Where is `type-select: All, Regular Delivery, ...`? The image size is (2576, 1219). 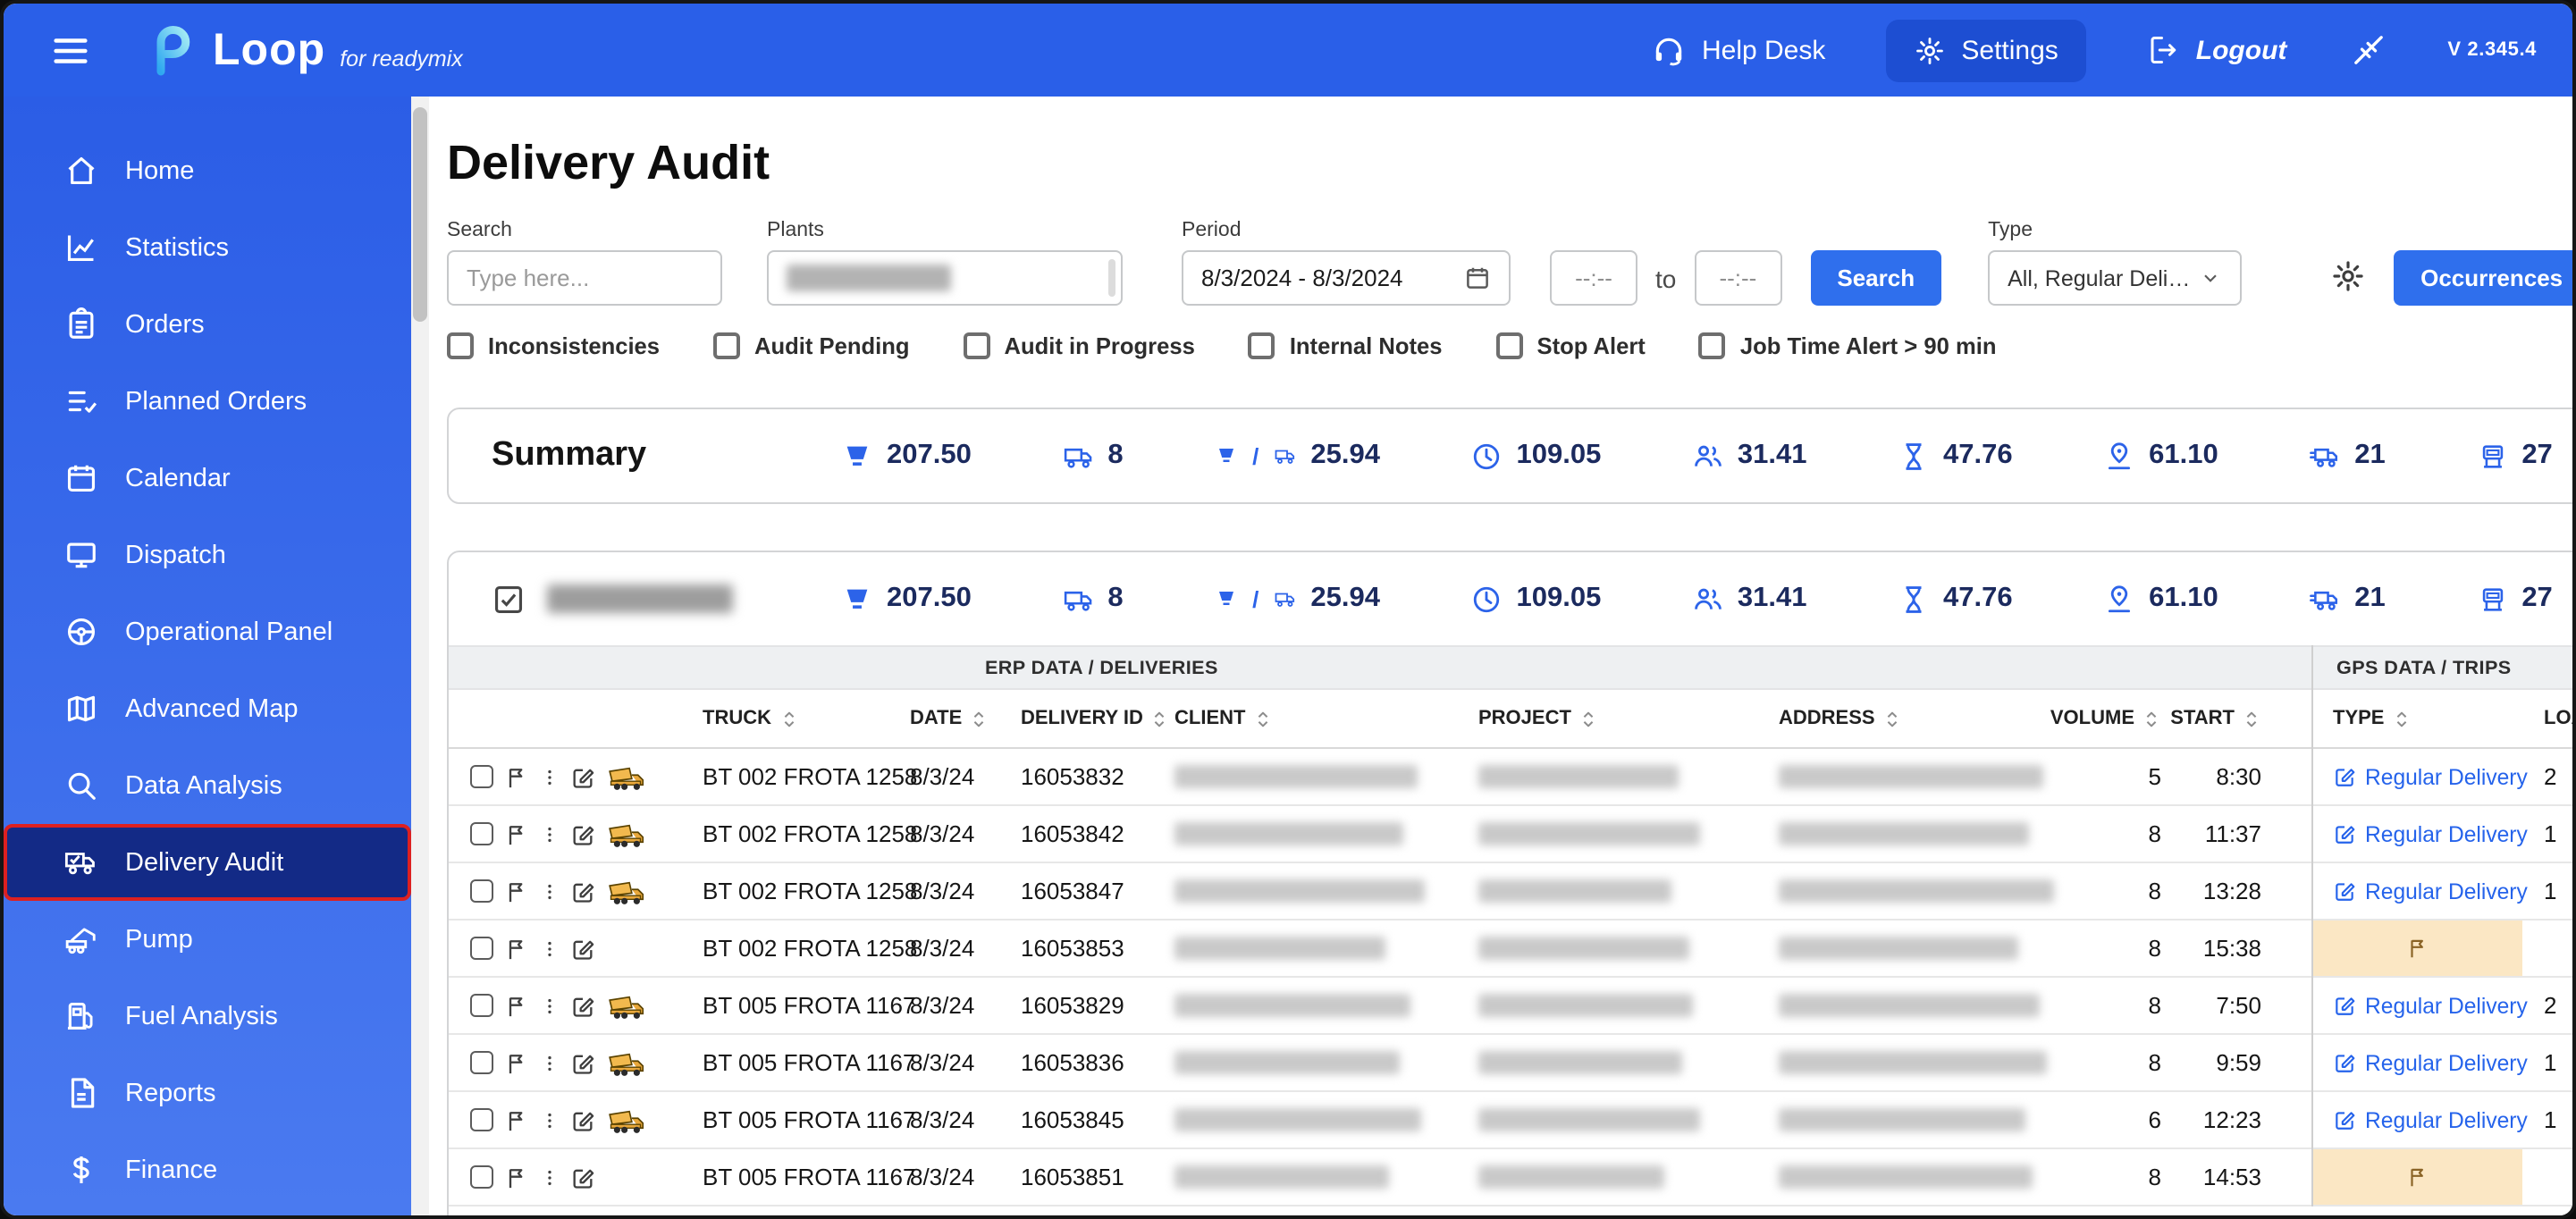
type-select: All, Regular Delivery, ... is located at coordinates (2116, 278).